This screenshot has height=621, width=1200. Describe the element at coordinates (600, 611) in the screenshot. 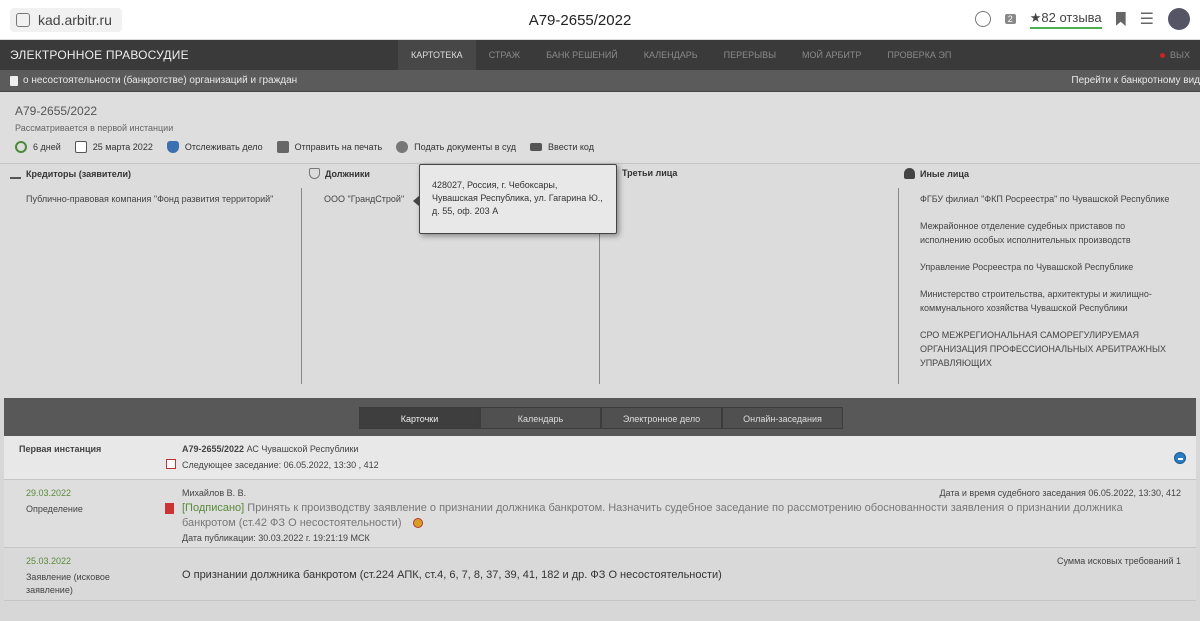

I see `list-item` at that location.